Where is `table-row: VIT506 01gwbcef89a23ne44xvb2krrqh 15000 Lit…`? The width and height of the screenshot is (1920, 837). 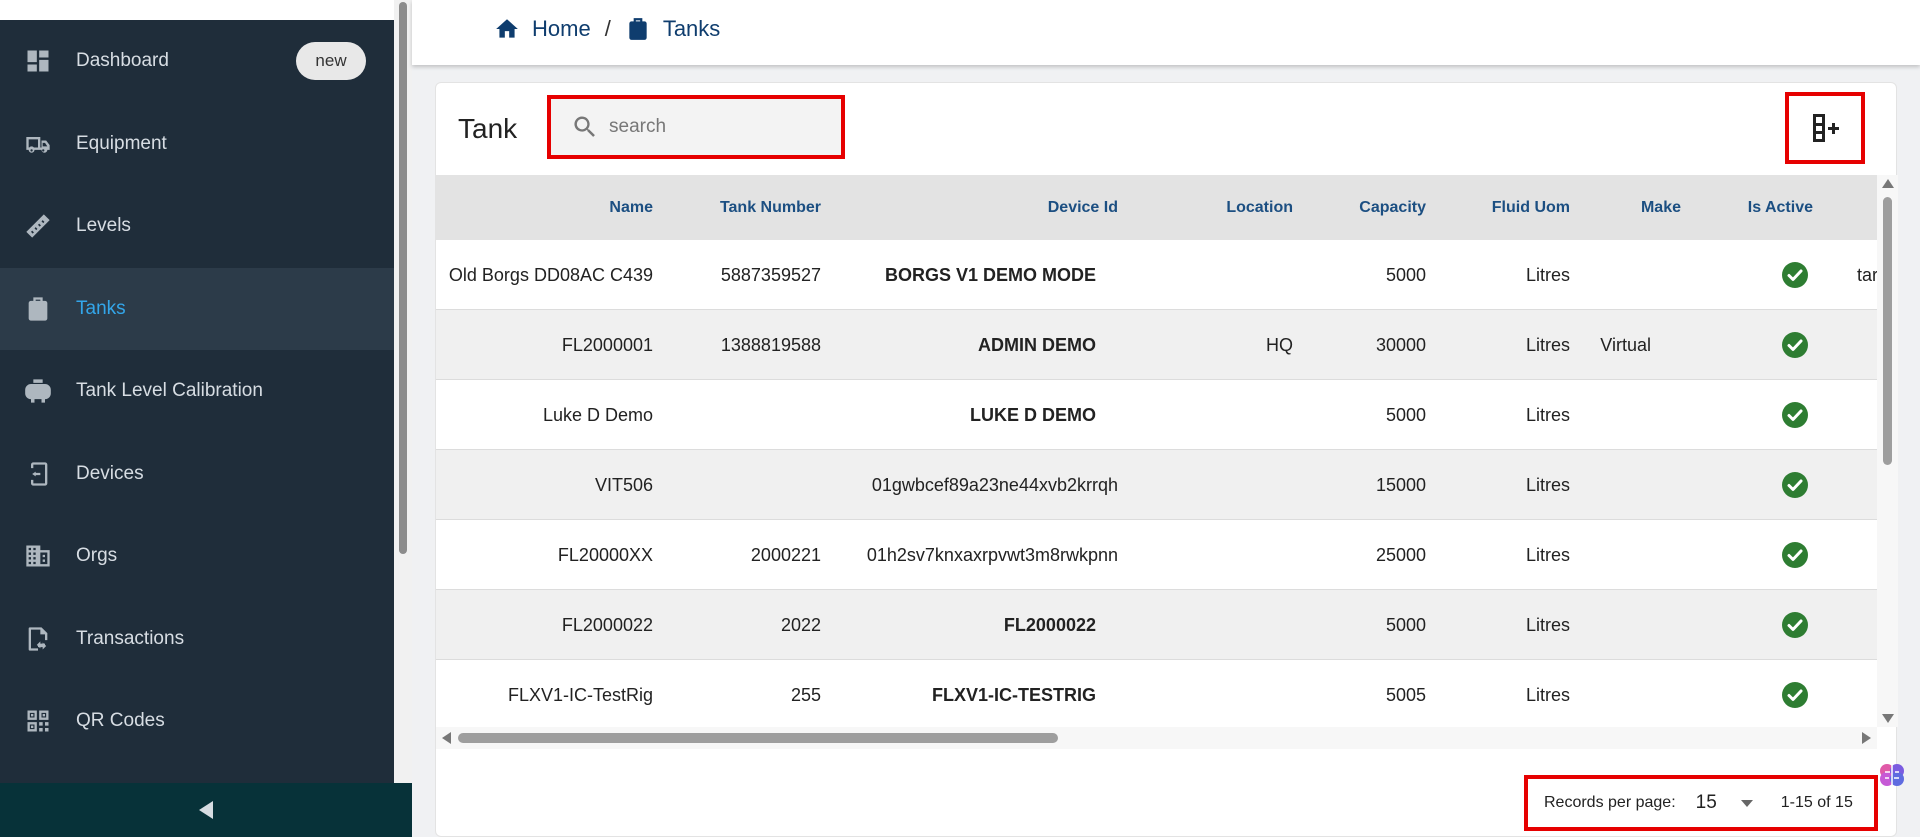 table-row: VIT506 01gwbcef89a23ne44xvb2krrqh 15000 Lit… is located at coordinates (1156, 485).